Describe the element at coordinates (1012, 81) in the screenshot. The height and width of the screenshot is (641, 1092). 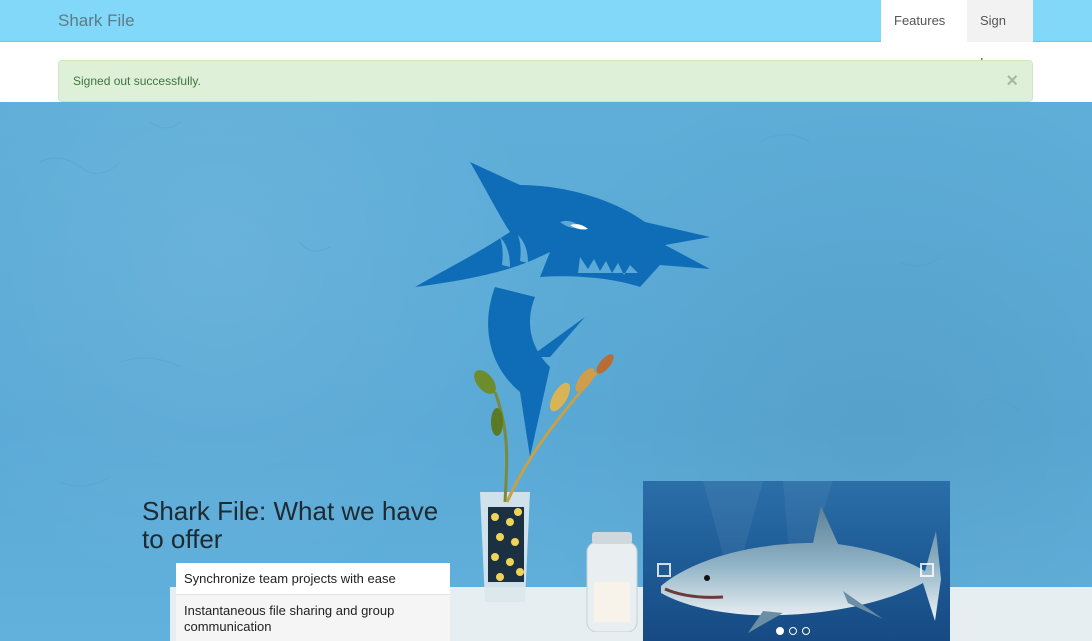
I see `close-icon: ×` at that location.